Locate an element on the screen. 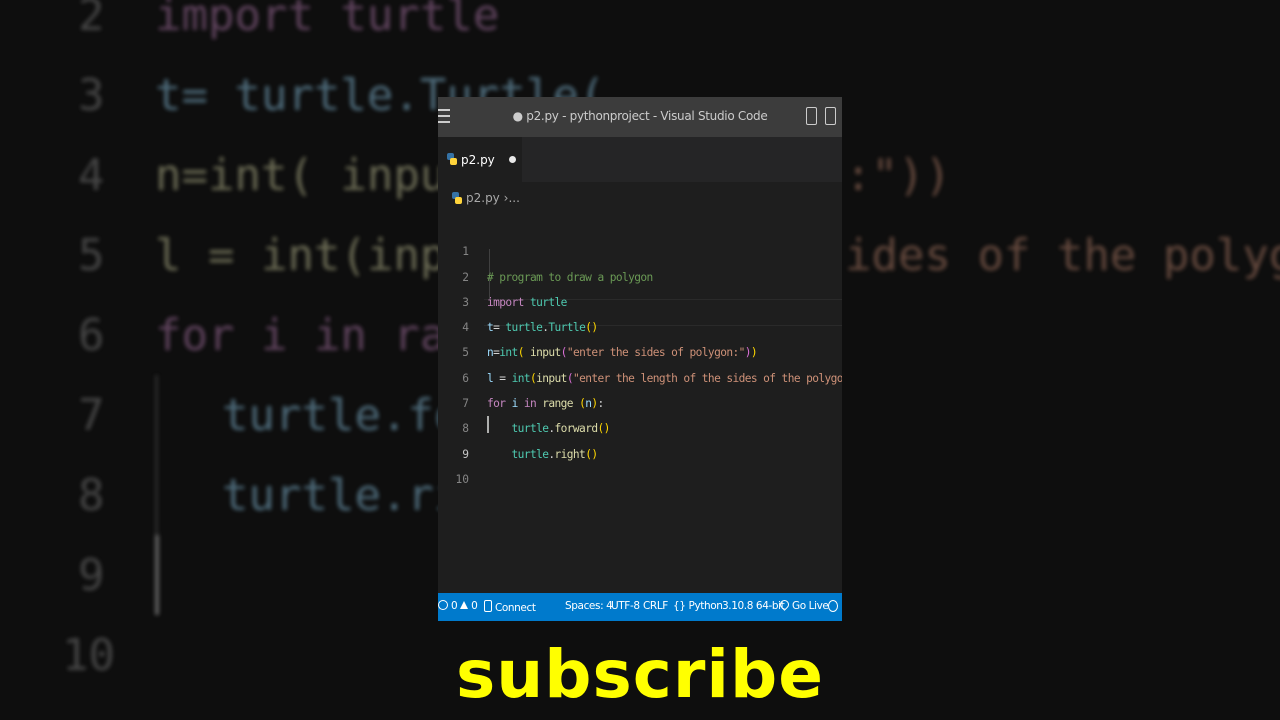 This screenshot has width=1280, height=720. warning-icon is located at coordinates (464, 605).